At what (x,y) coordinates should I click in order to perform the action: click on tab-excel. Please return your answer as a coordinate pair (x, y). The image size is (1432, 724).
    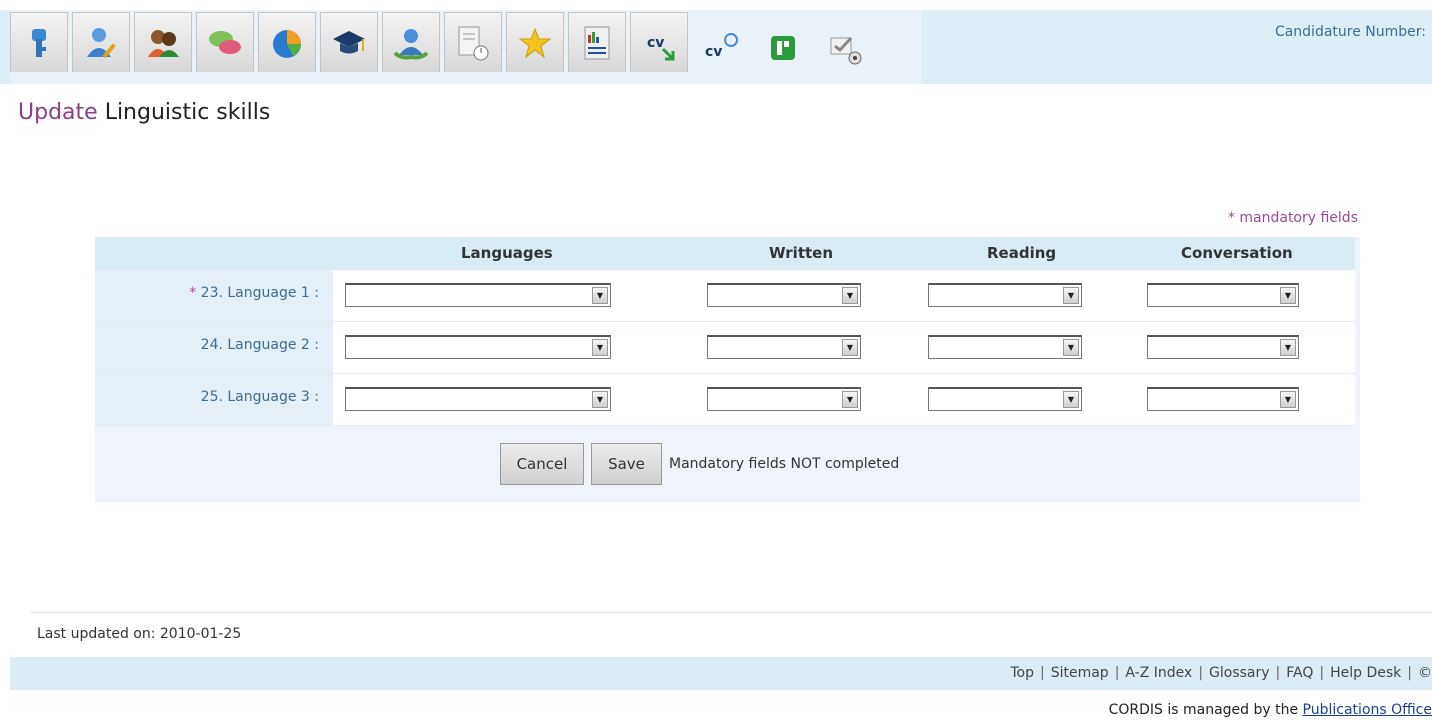
    Looking at the image, I should click on (783, 48).